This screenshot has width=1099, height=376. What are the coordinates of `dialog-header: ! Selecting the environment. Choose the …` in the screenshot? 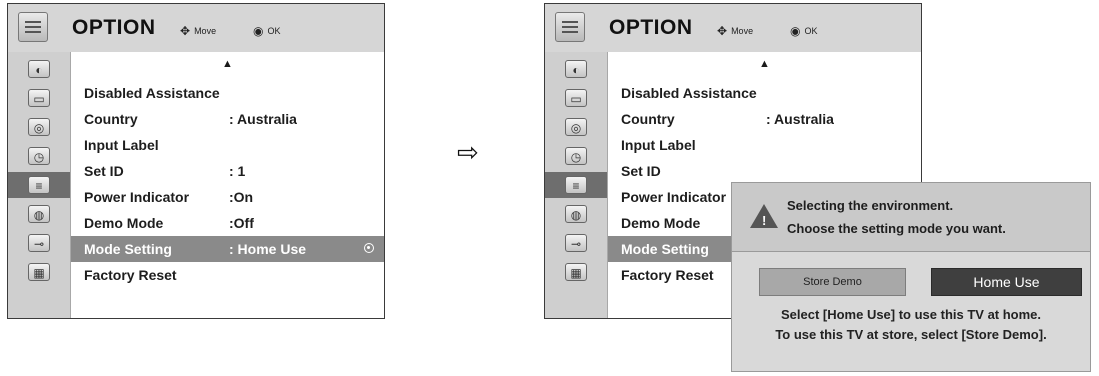 It's located at (911, 217).